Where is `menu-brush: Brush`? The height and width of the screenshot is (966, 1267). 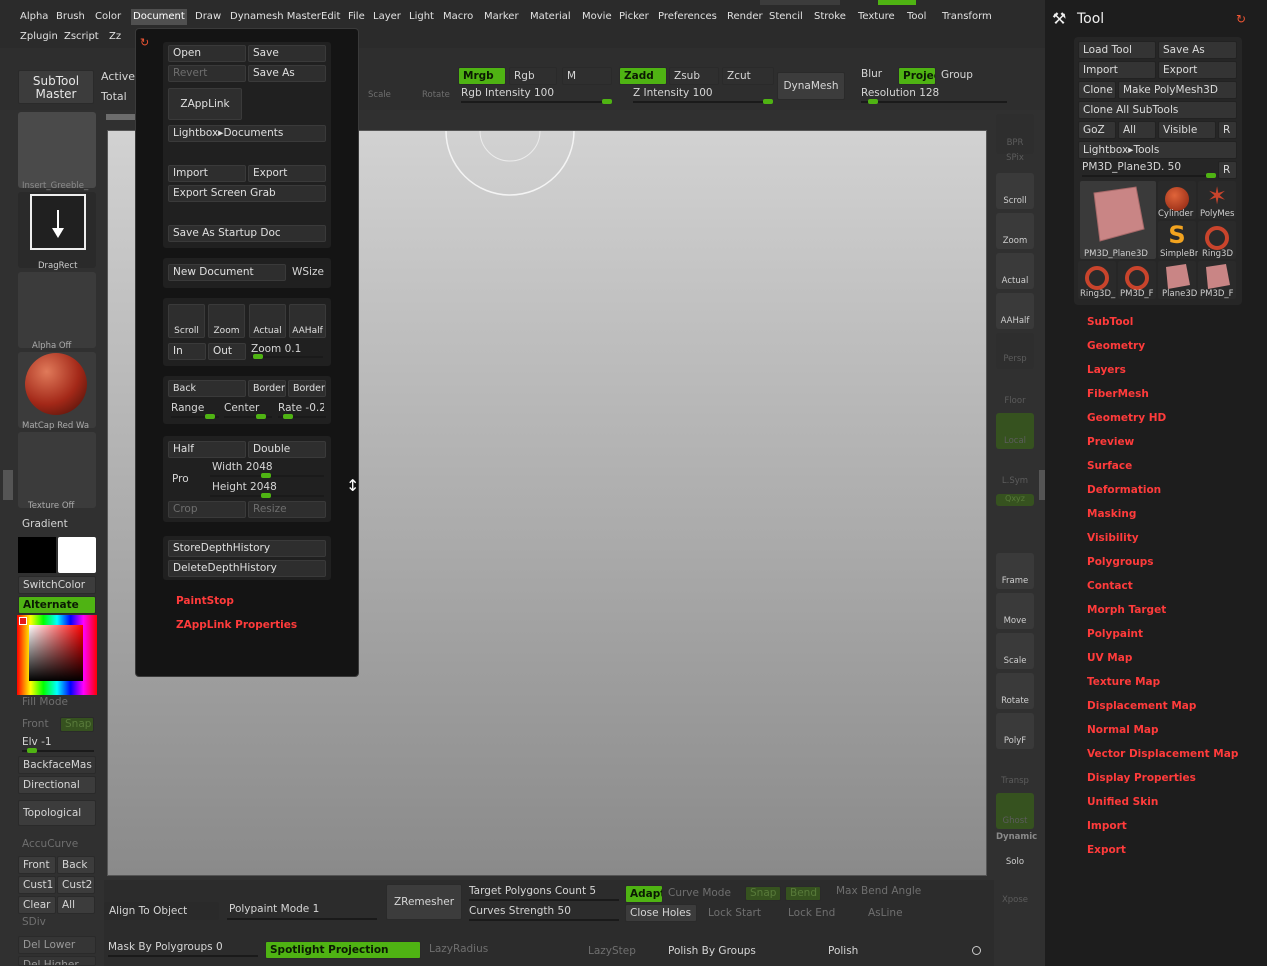
menu-brush: Brush is located at coordinates (70, 17).